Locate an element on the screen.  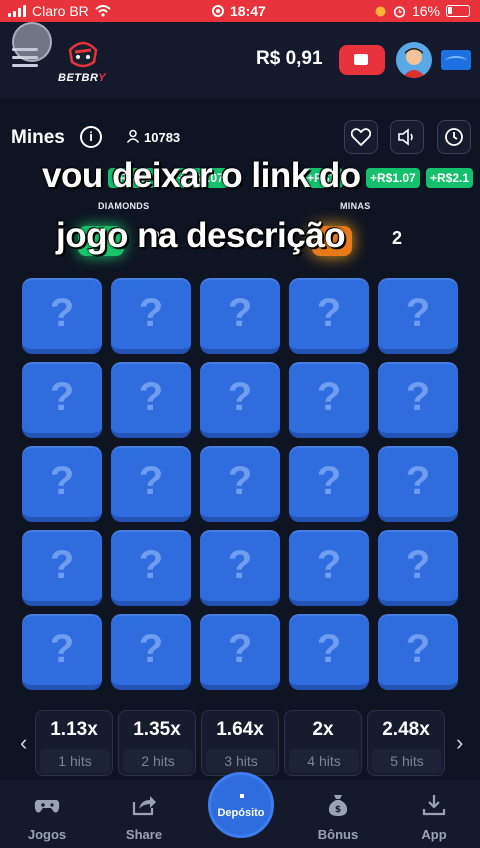
status-right: 16% is located at coordinates (422, 11).